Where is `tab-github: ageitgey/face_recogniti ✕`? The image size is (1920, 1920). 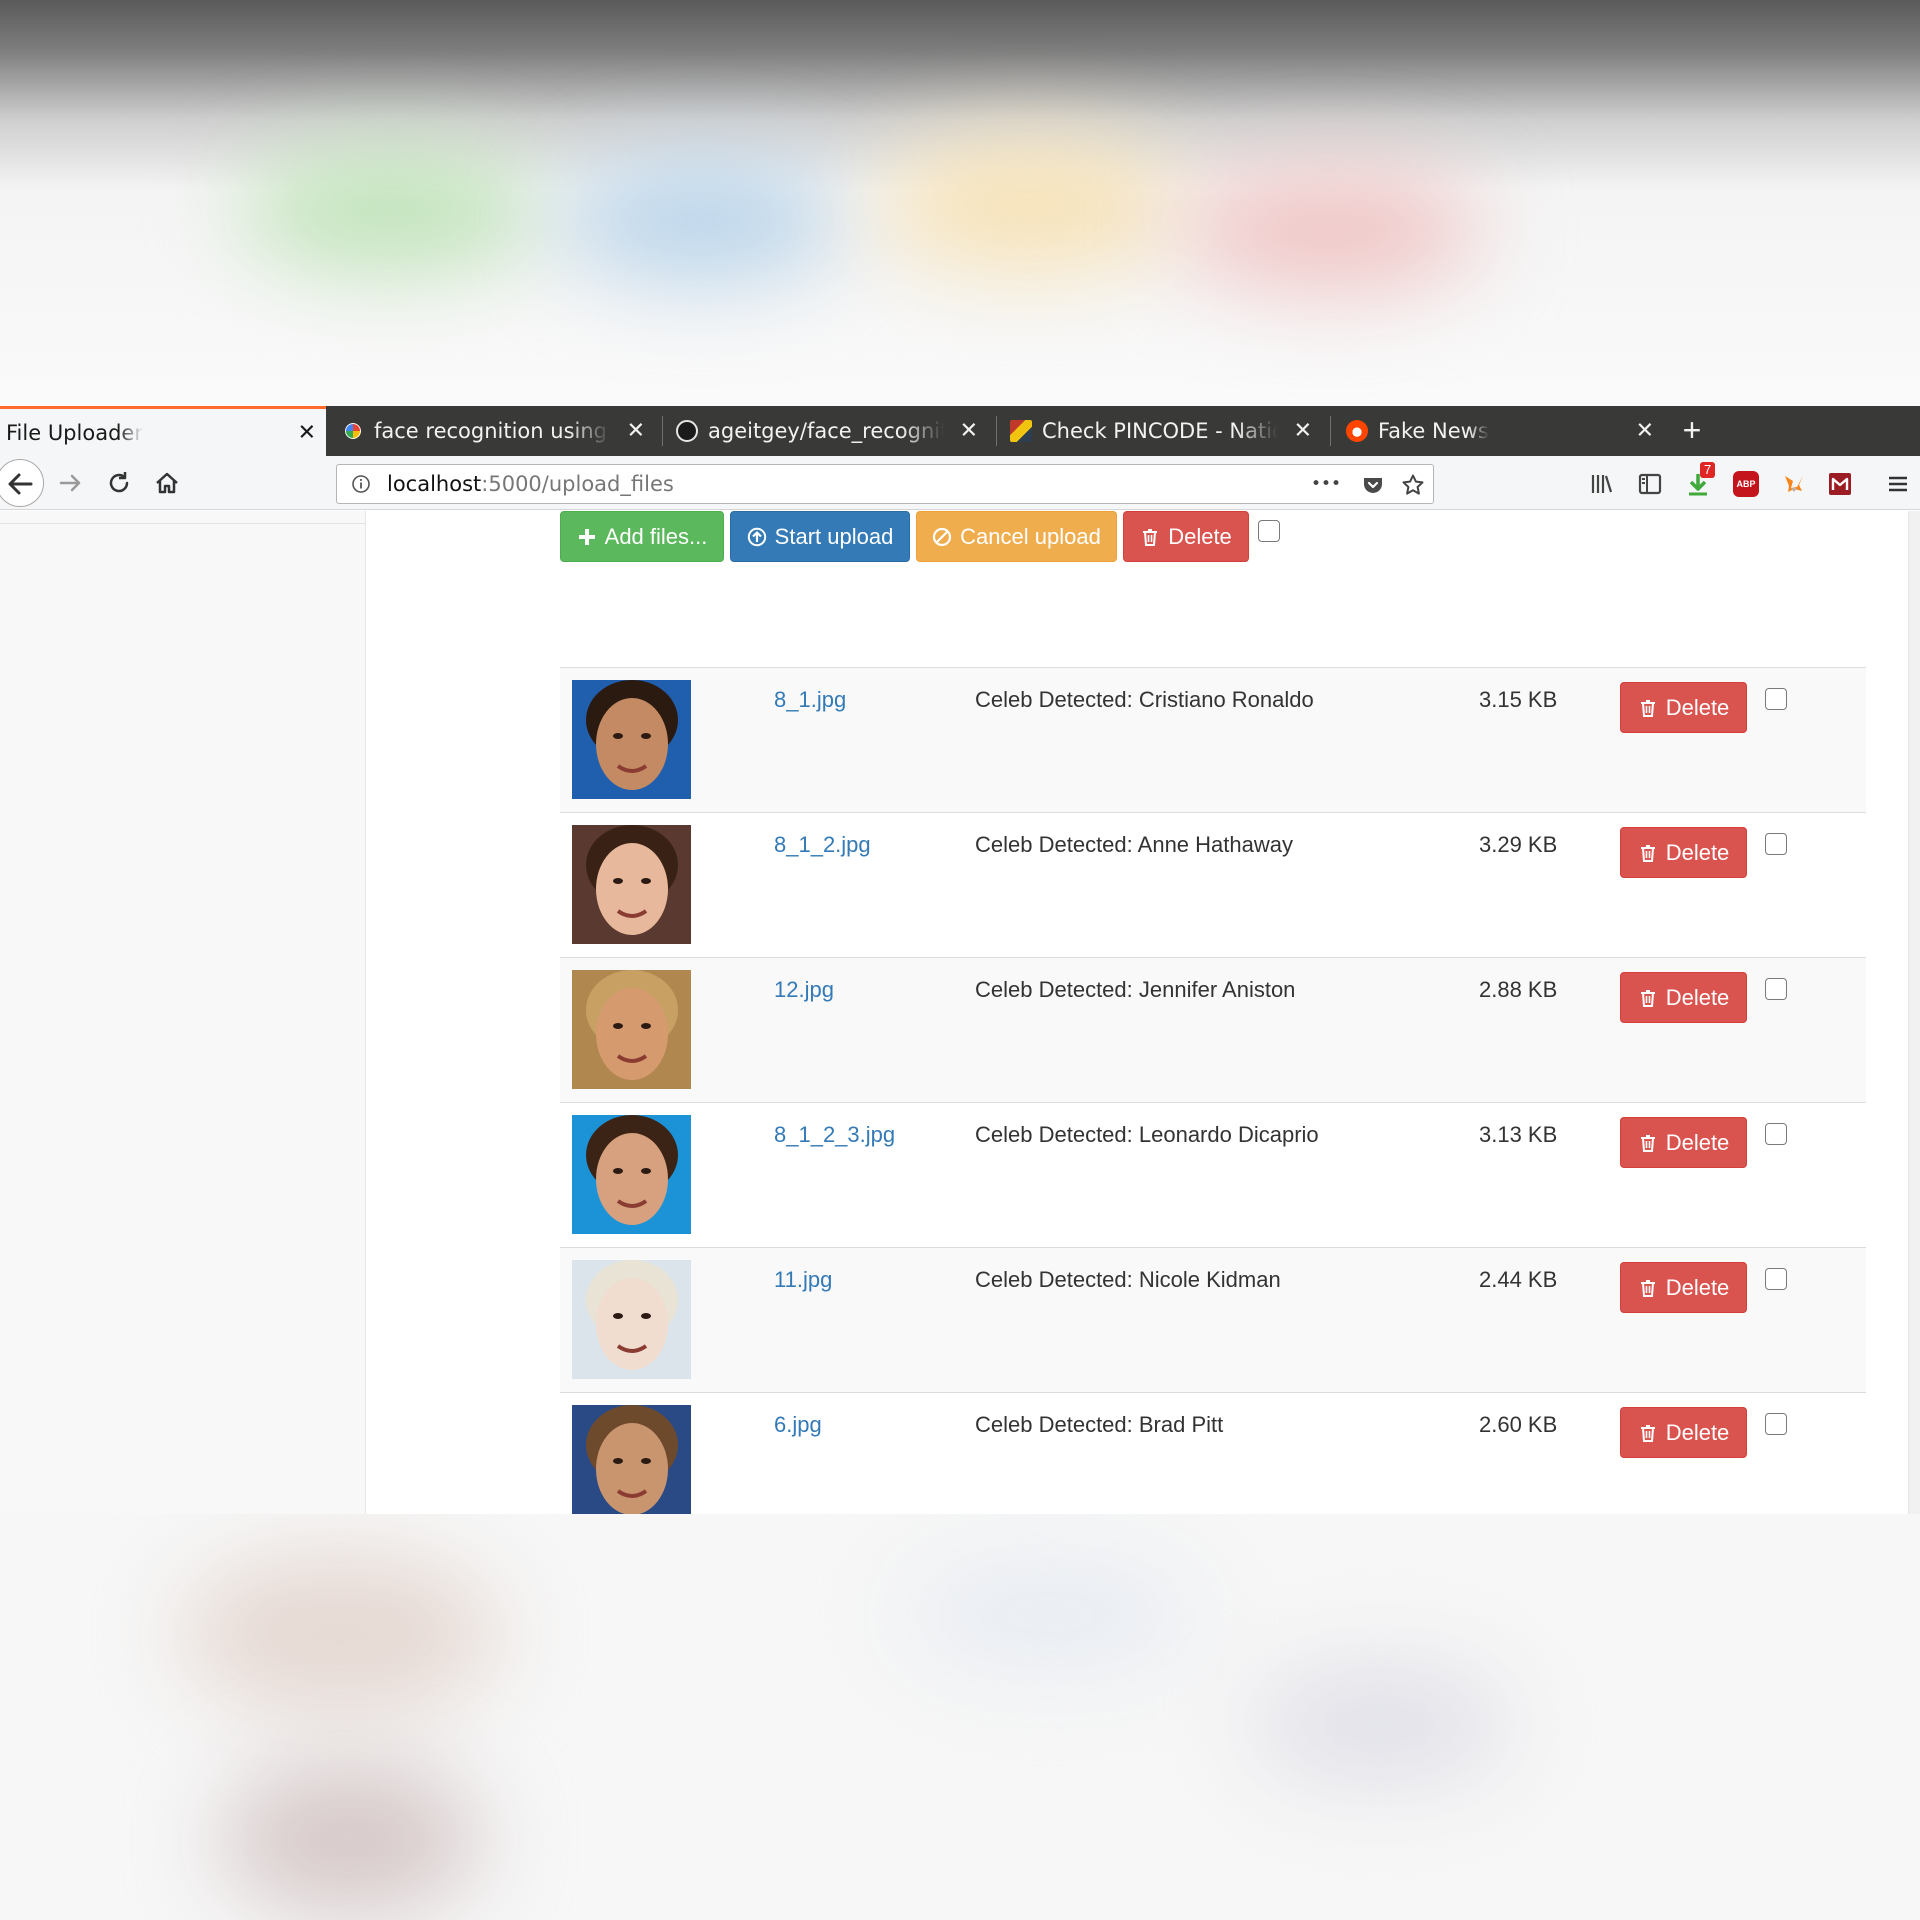
tab-github: ageitgey/face_recogniti ✕ is located at coordinates (826, 431).